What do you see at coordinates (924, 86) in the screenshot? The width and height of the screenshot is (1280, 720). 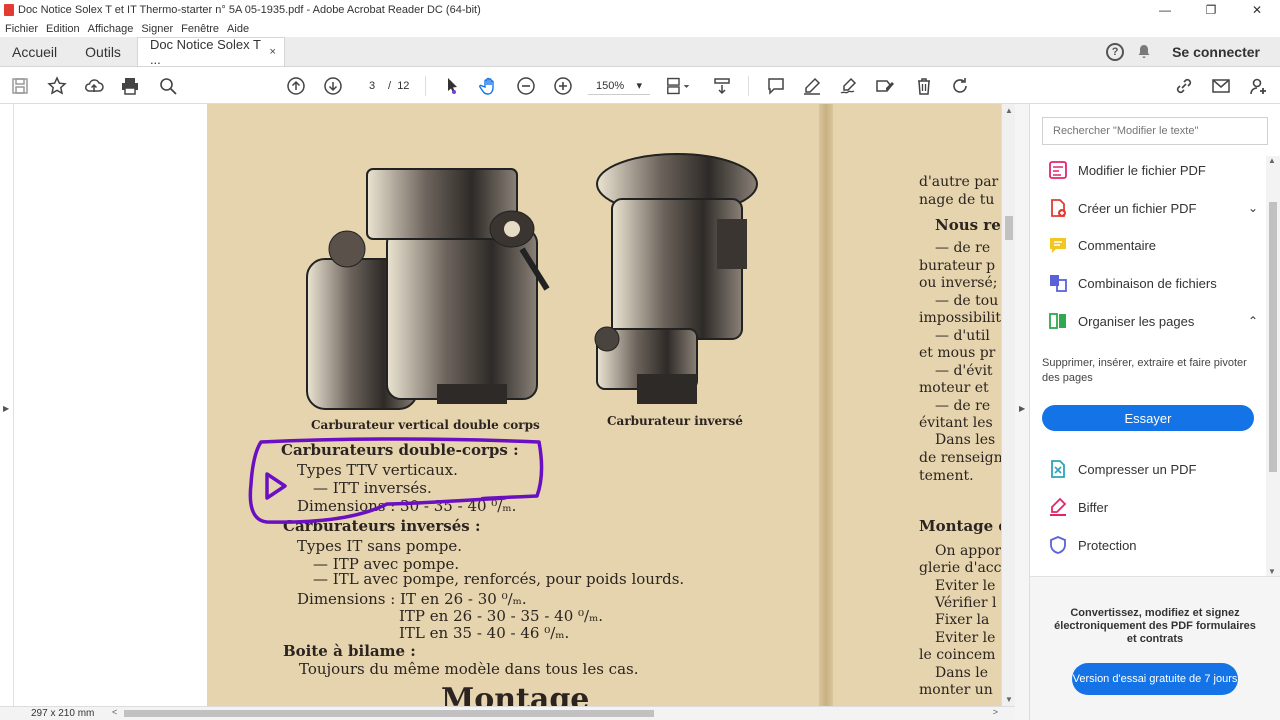 I see `delete-icon` at bounding box center [924, 86].